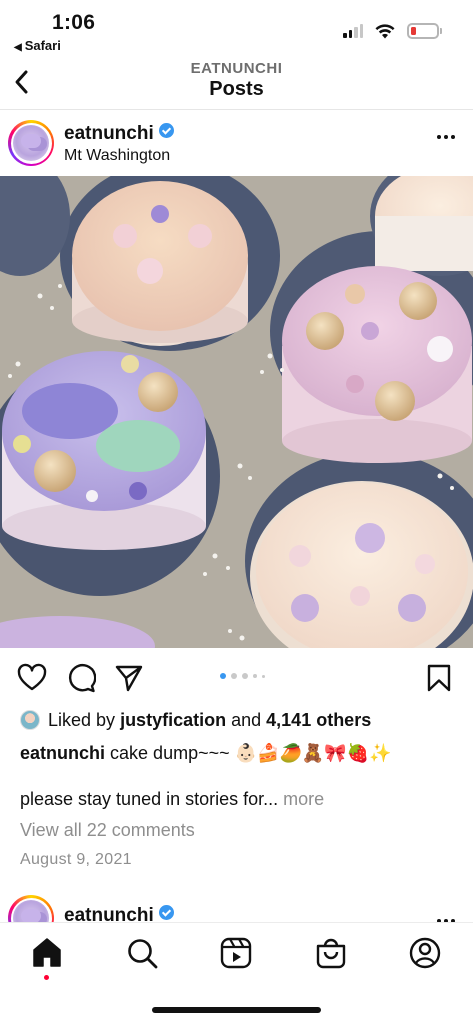  What do you see at coordinates (32, 678) in the screenshot?
I see `heart-icon` at bounding box center [32, 678].